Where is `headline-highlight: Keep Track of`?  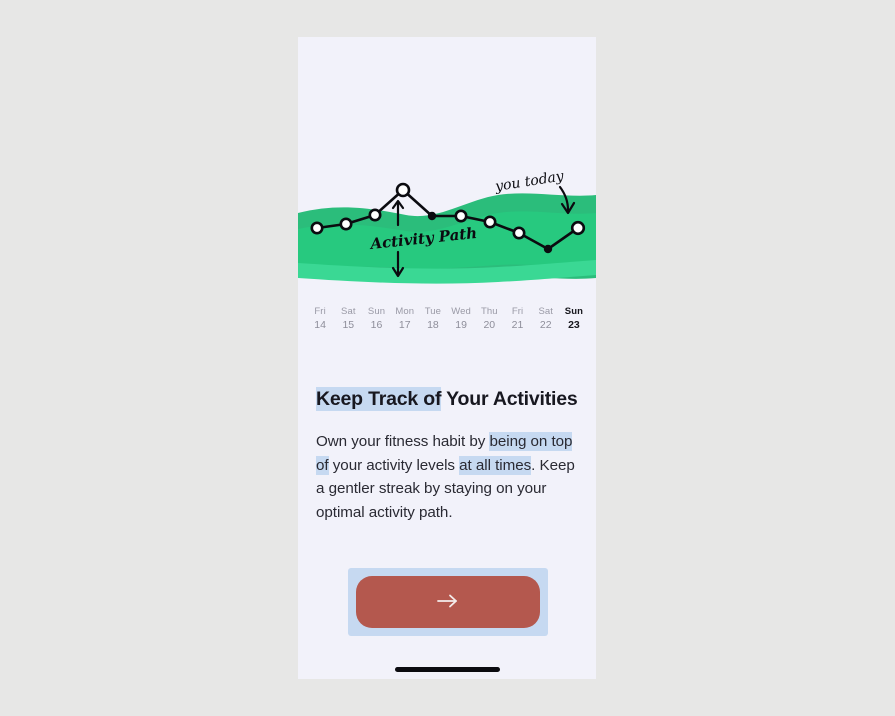
headline-highlight: Keep Track of is located at coordinates (379, 399).